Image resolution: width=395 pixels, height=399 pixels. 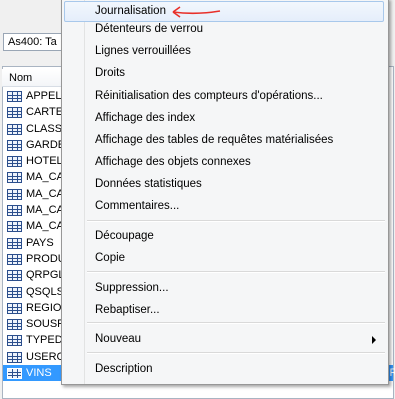 I want to click on menu-item-label: Lignes verrouillées, so click(x=143, y=51).